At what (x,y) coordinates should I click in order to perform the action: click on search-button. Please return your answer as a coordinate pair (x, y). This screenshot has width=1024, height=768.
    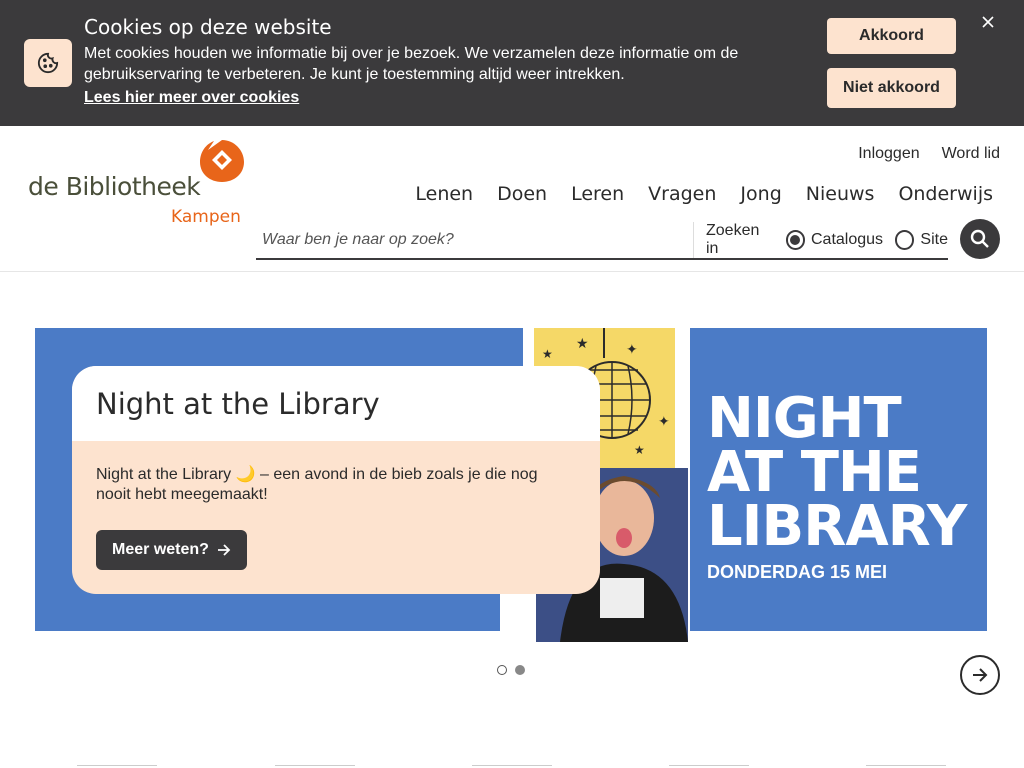
    Looking at the image, I should click on (980, 239).